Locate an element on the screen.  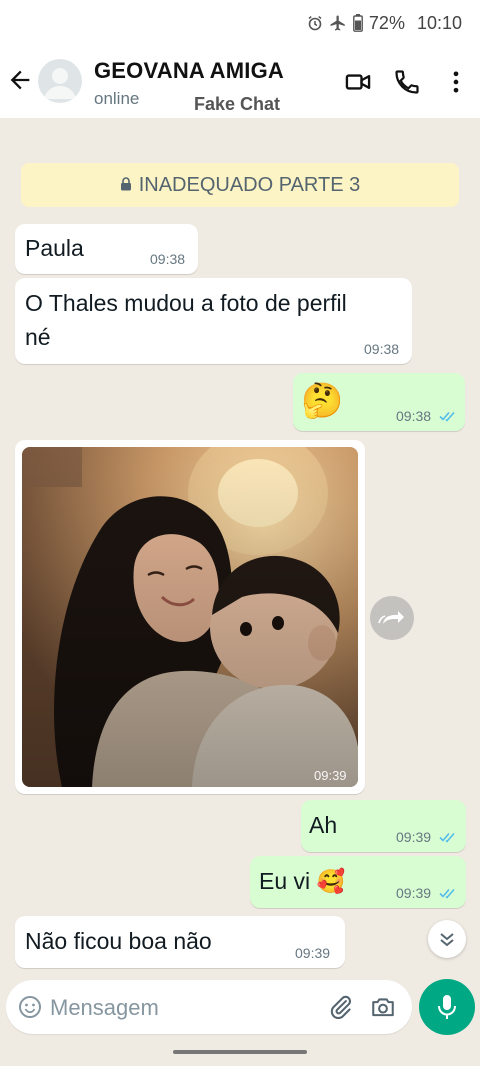
phone-icon is located at coordinates (407, 82).